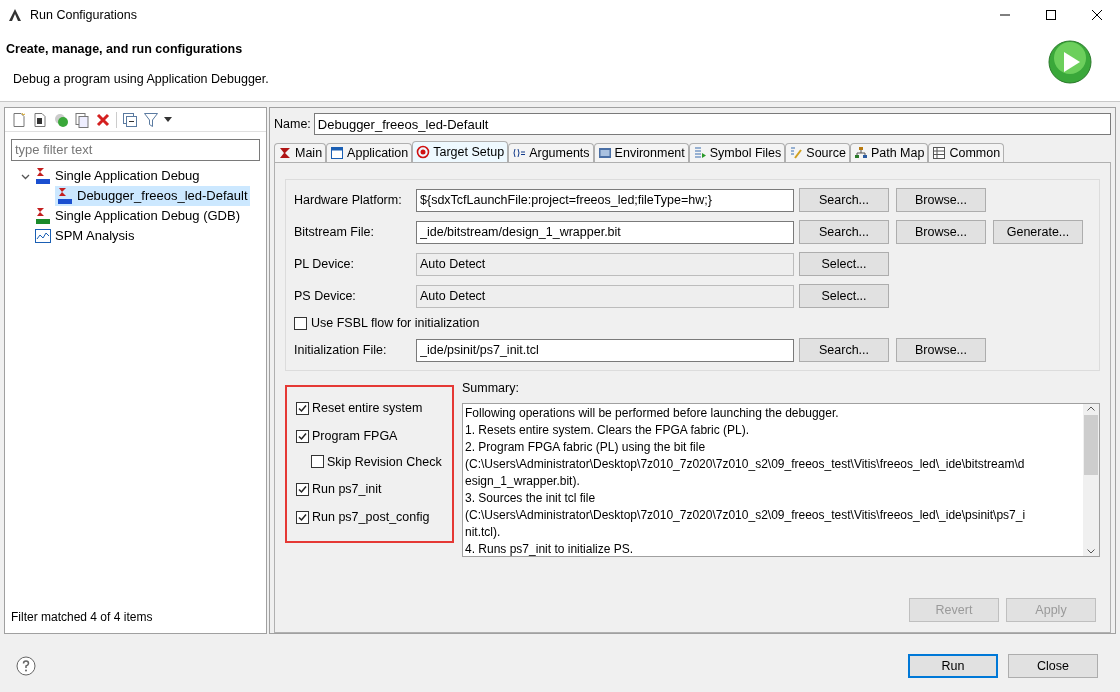  I want to click on new-file-icon, so click(19, 119).